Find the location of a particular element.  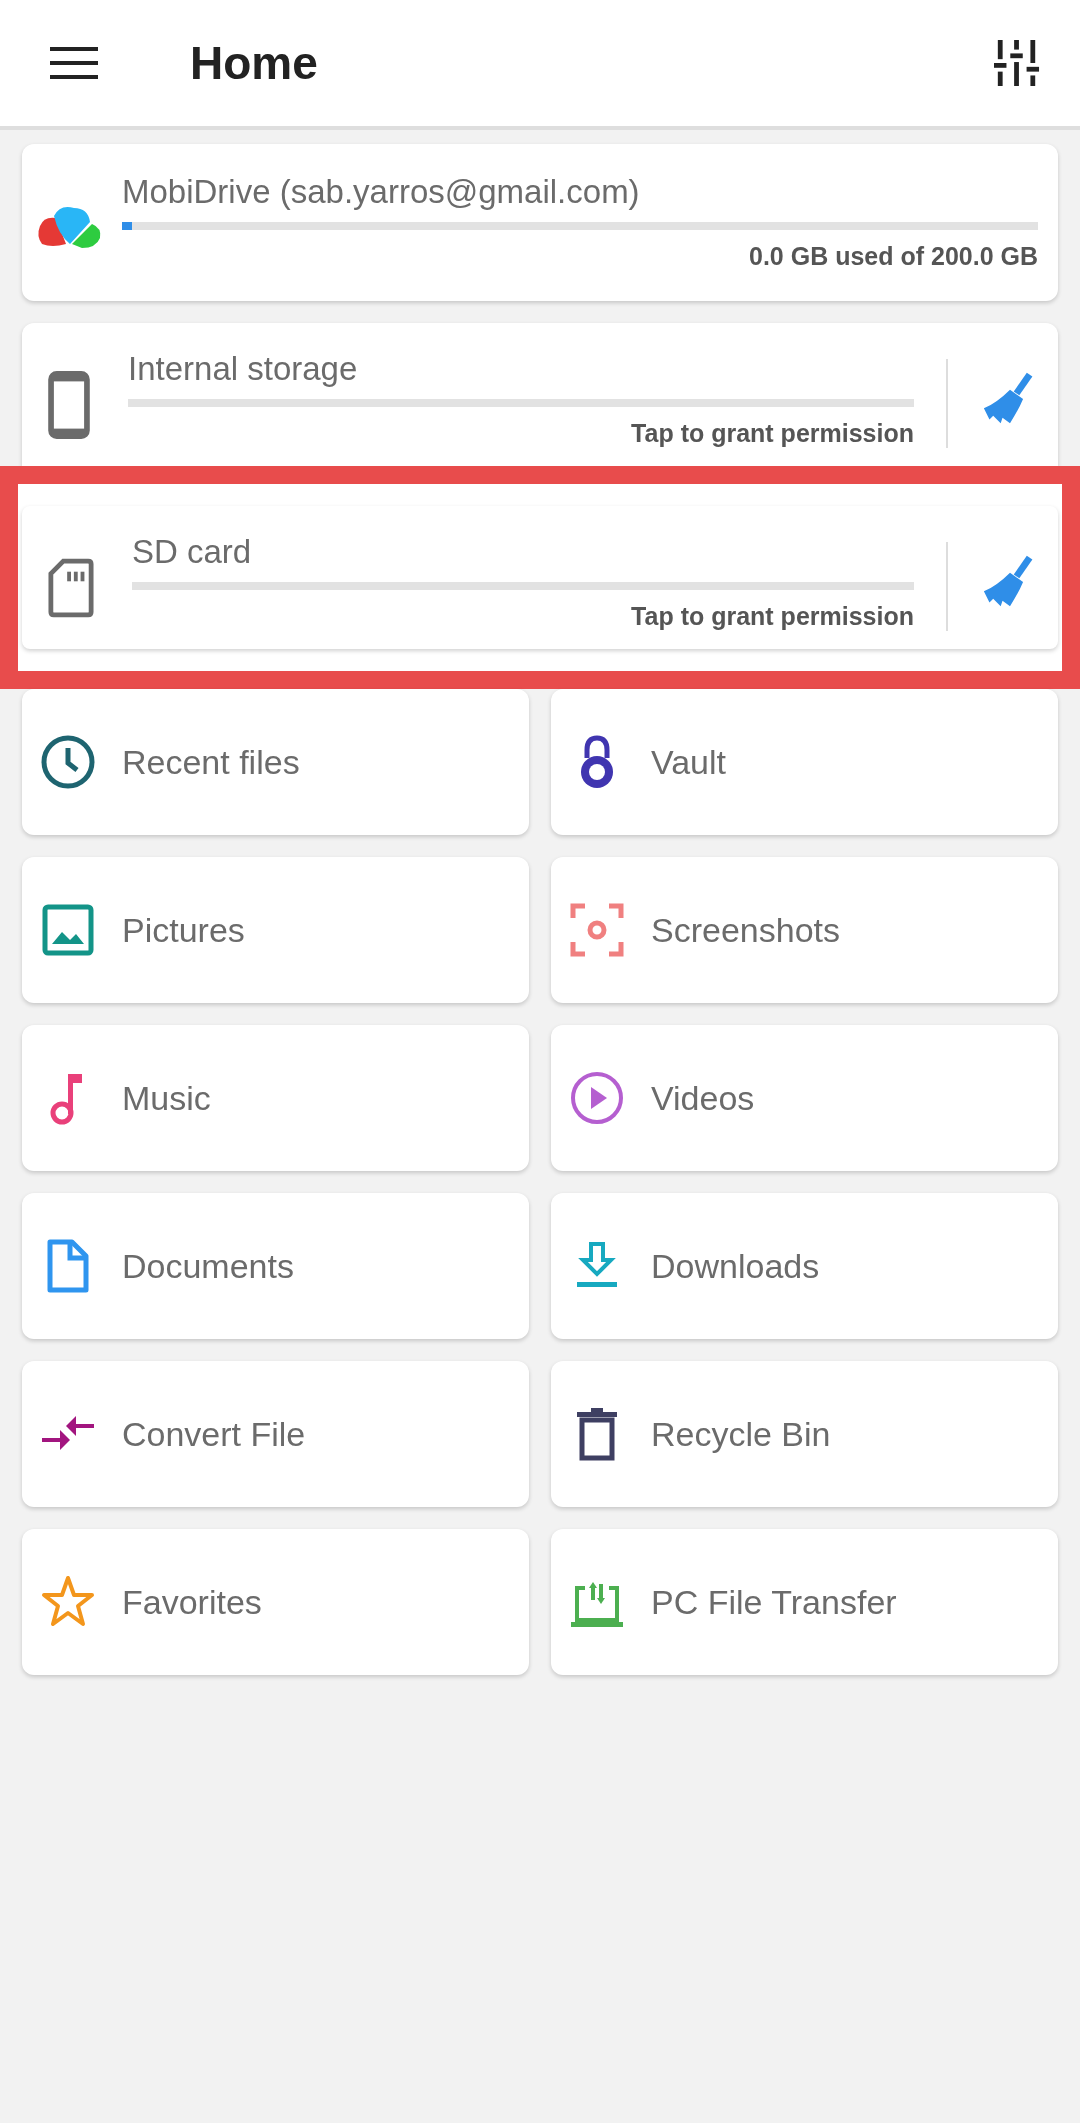

category-tile: Documents is located at coordinates (275, 1266).